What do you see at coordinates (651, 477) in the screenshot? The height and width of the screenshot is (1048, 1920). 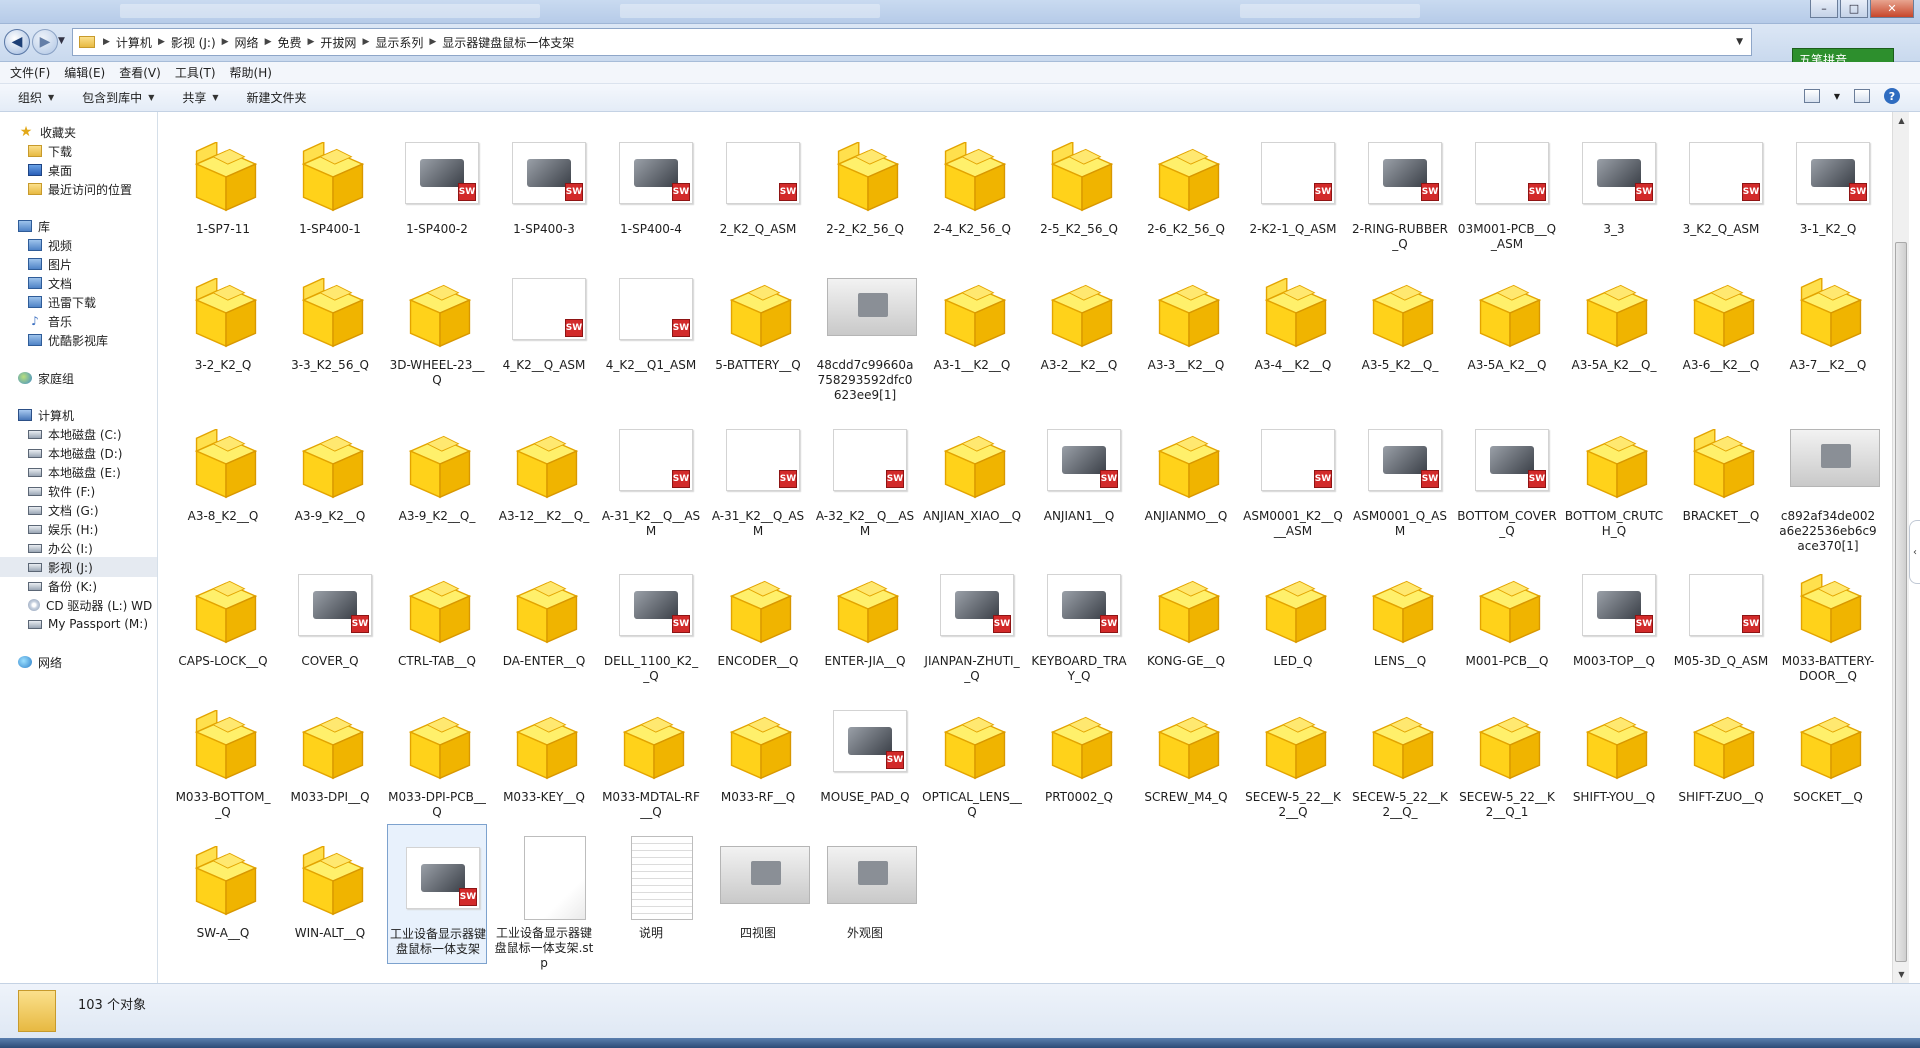 I see `file-item: SW A-31_K2__Q__ASM` at bounding box center [651, 477].